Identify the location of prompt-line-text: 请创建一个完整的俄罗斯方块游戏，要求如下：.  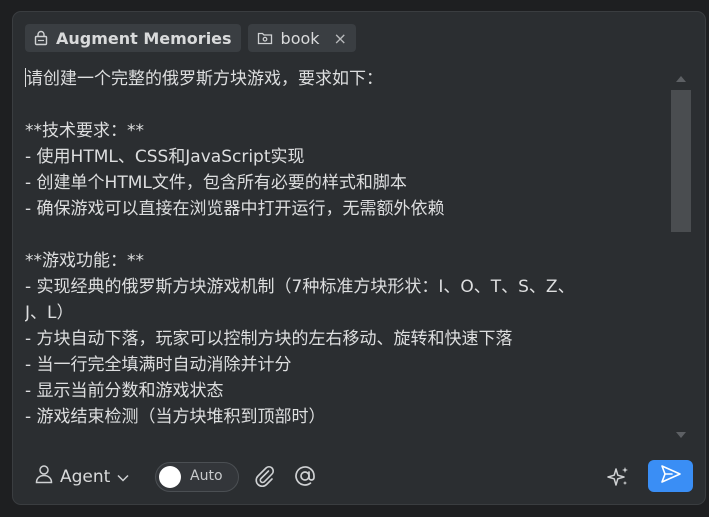
(204, 79).